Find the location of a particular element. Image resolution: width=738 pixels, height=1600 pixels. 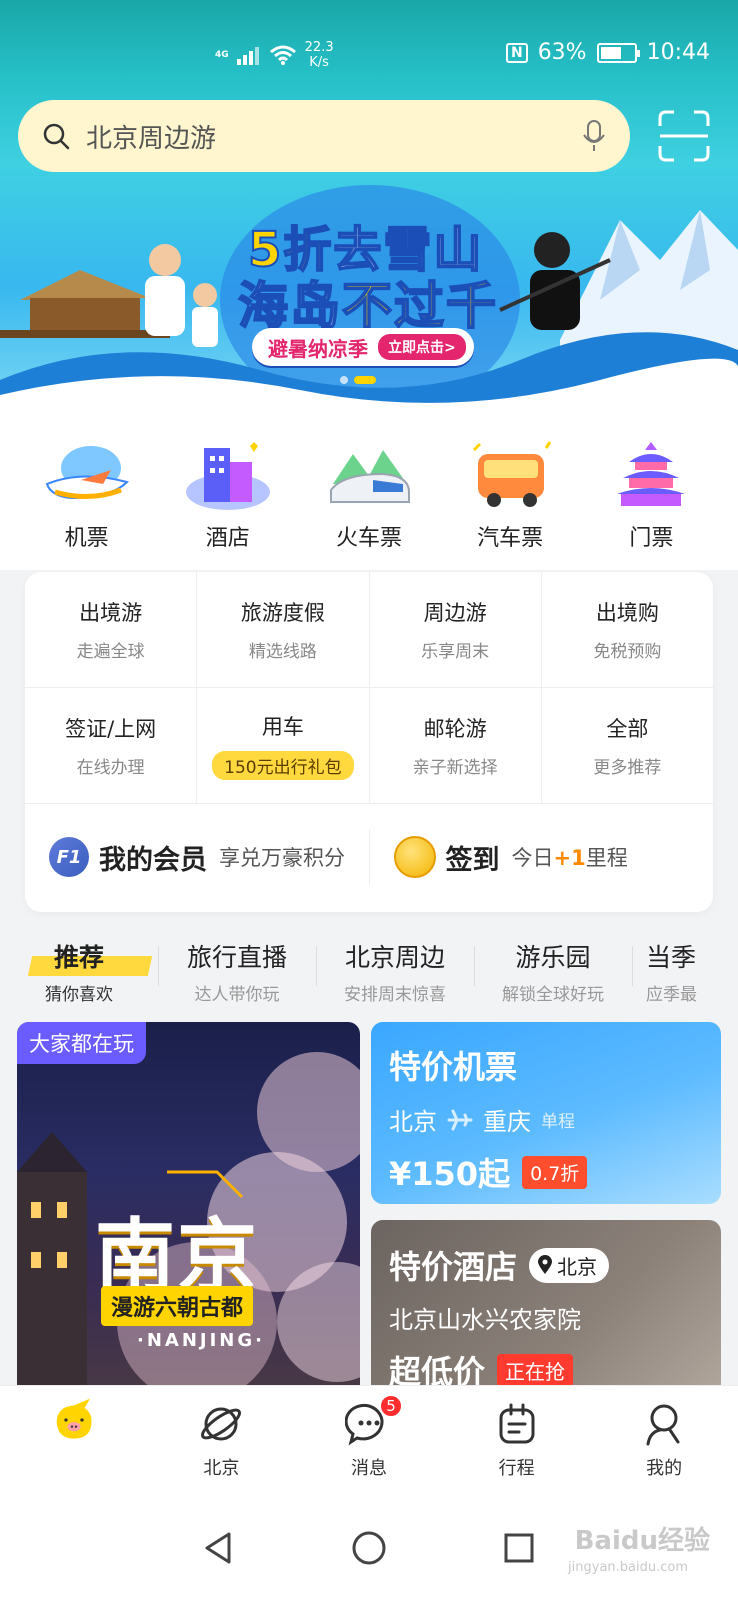

service-vacation: 旅游度假 精选线路 is located at coordinates (283, 629).